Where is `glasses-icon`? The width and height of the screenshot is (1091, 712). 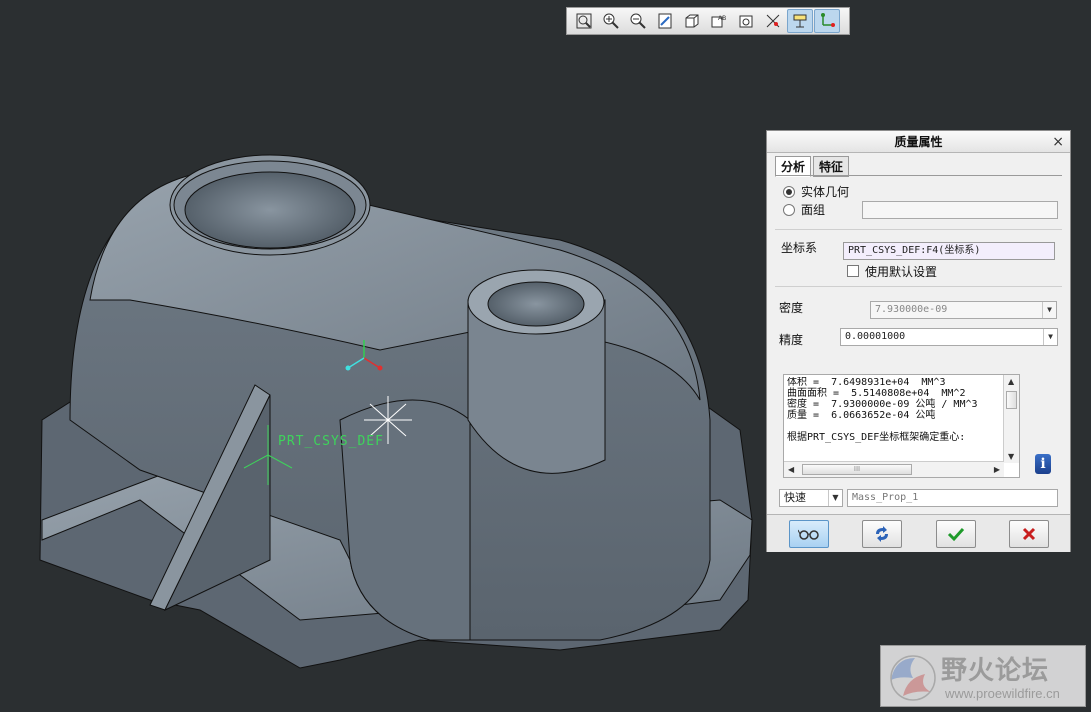 glasses-icon is located at coordinates (808, 534).